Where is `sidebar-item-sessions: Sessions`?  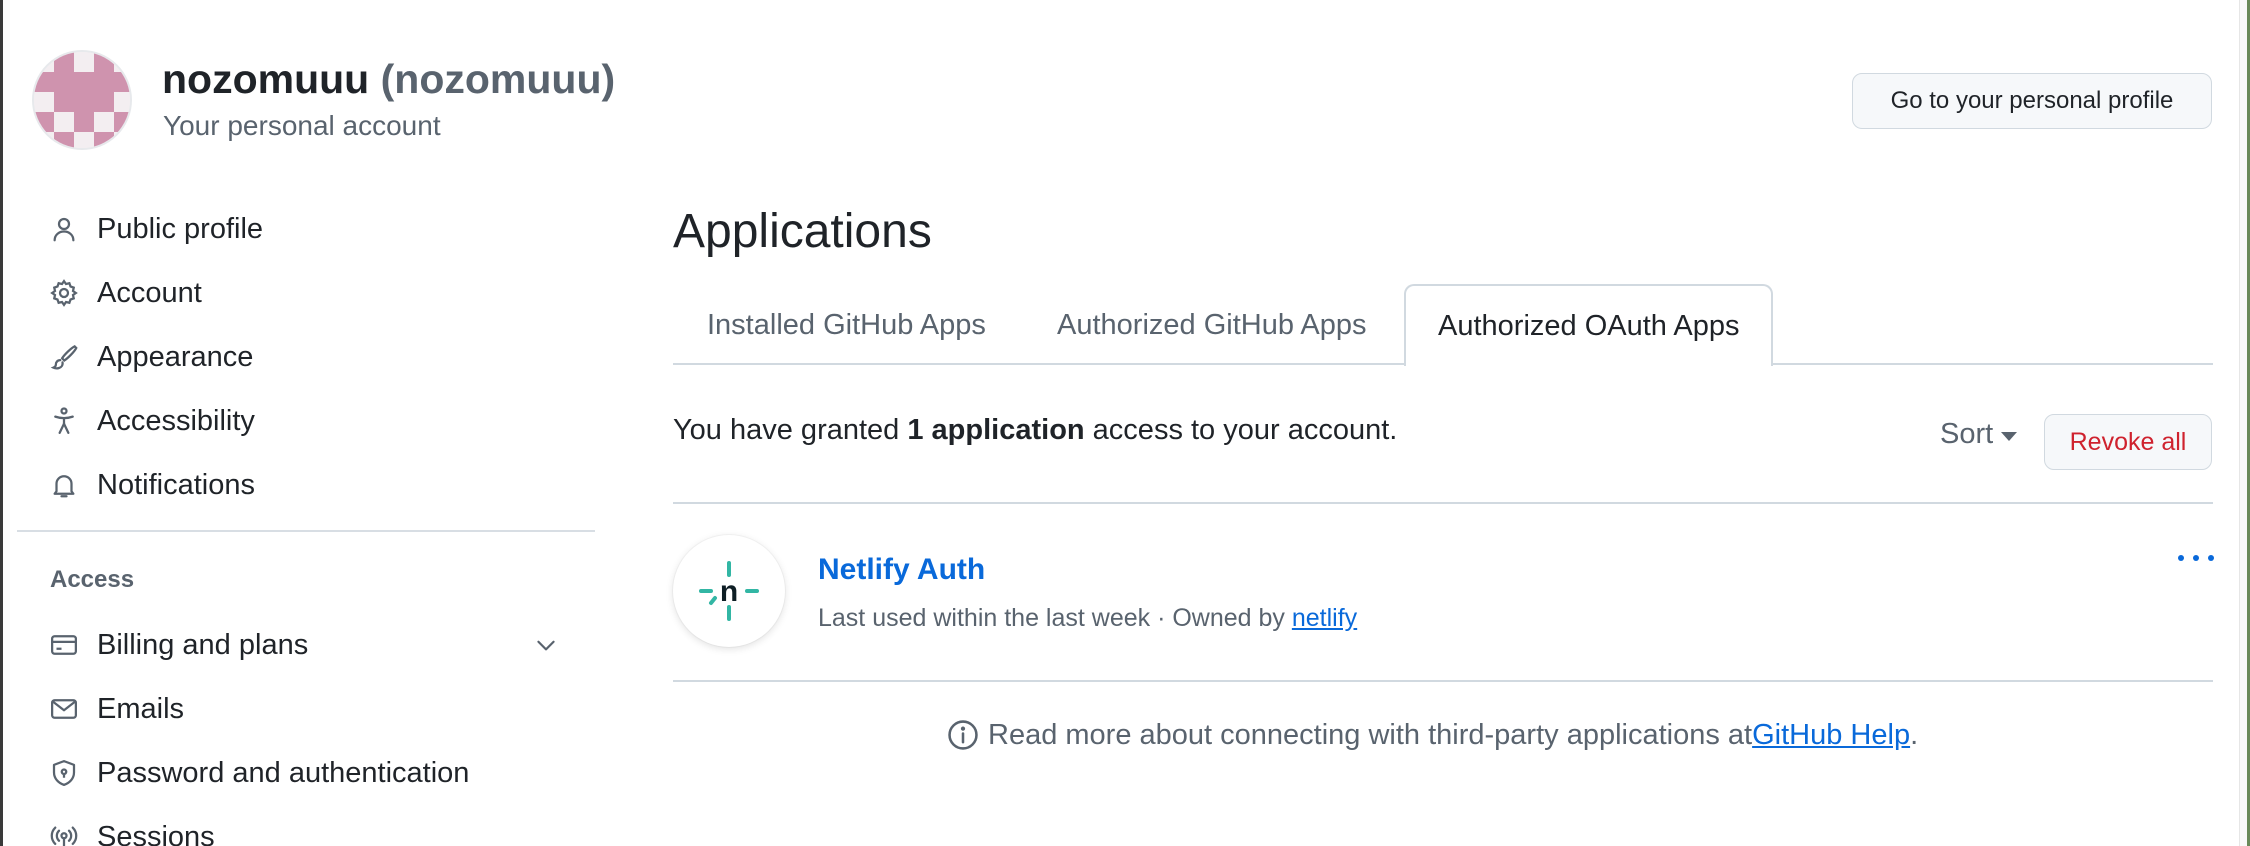
sidebar-item-sessions: Sessions is located at coordinates (317, 828).